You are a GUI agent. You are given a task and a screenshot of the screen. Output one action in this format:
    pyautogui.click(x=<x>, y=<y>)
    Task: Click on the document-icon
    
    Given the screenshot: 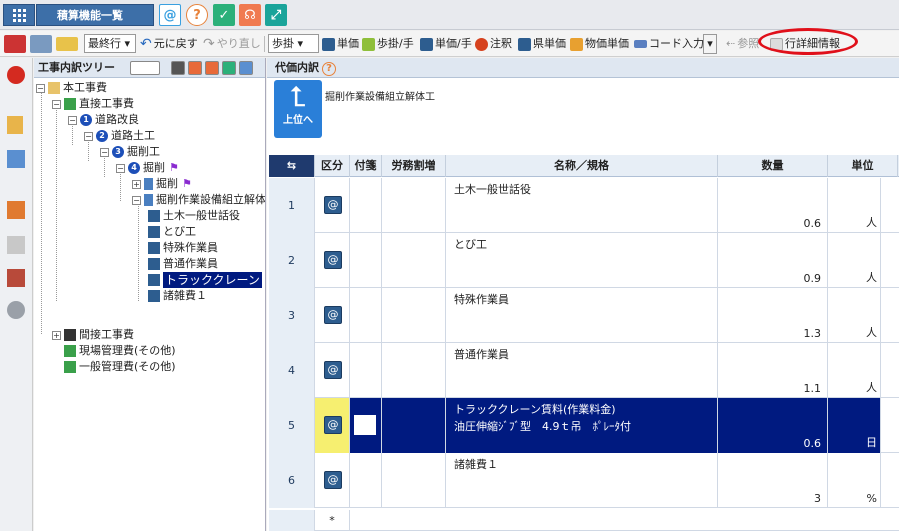 What is the action you would take?
    pyautogui.click(x=16, y=245)
    